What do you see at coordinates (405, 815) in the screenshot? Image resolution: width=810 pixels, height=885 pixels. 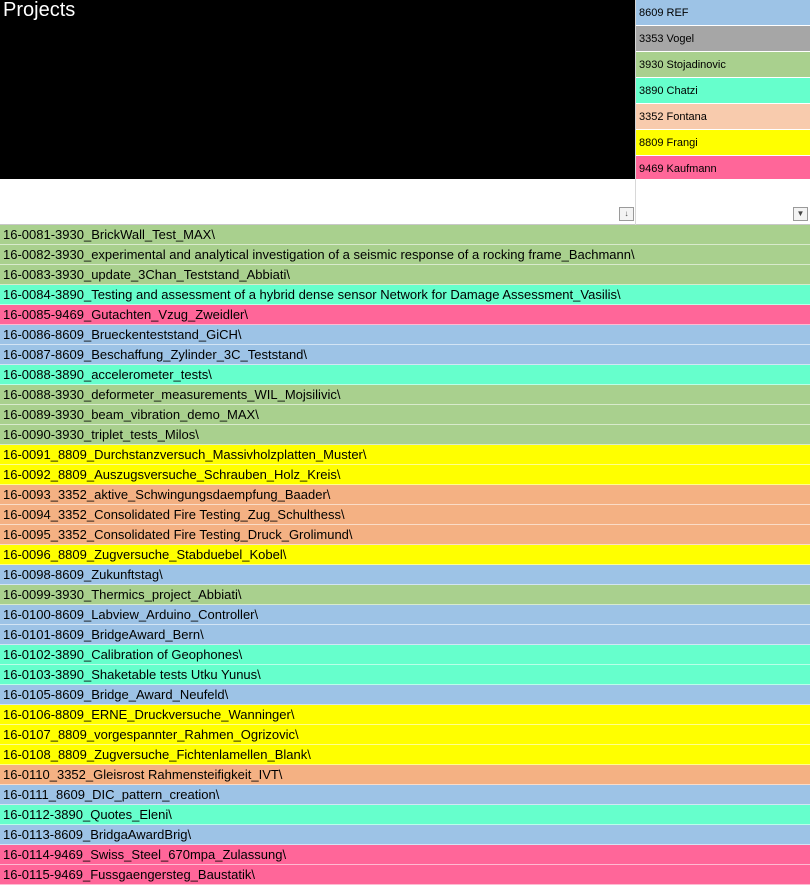 I see `project-row: 16-0112-3890_Quotes_Eleni\` at bounding box center [405, 815].